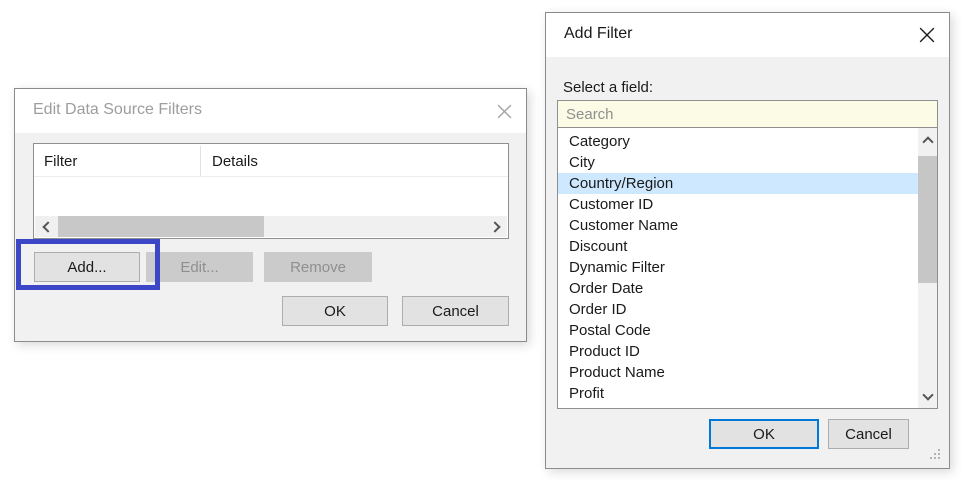 Image resolution: width=962 pixels, height=481 pixels. What do you see at coordinates (271, 176) in the screenshot?
I see `header-divider` at bounding box center [271, 176].